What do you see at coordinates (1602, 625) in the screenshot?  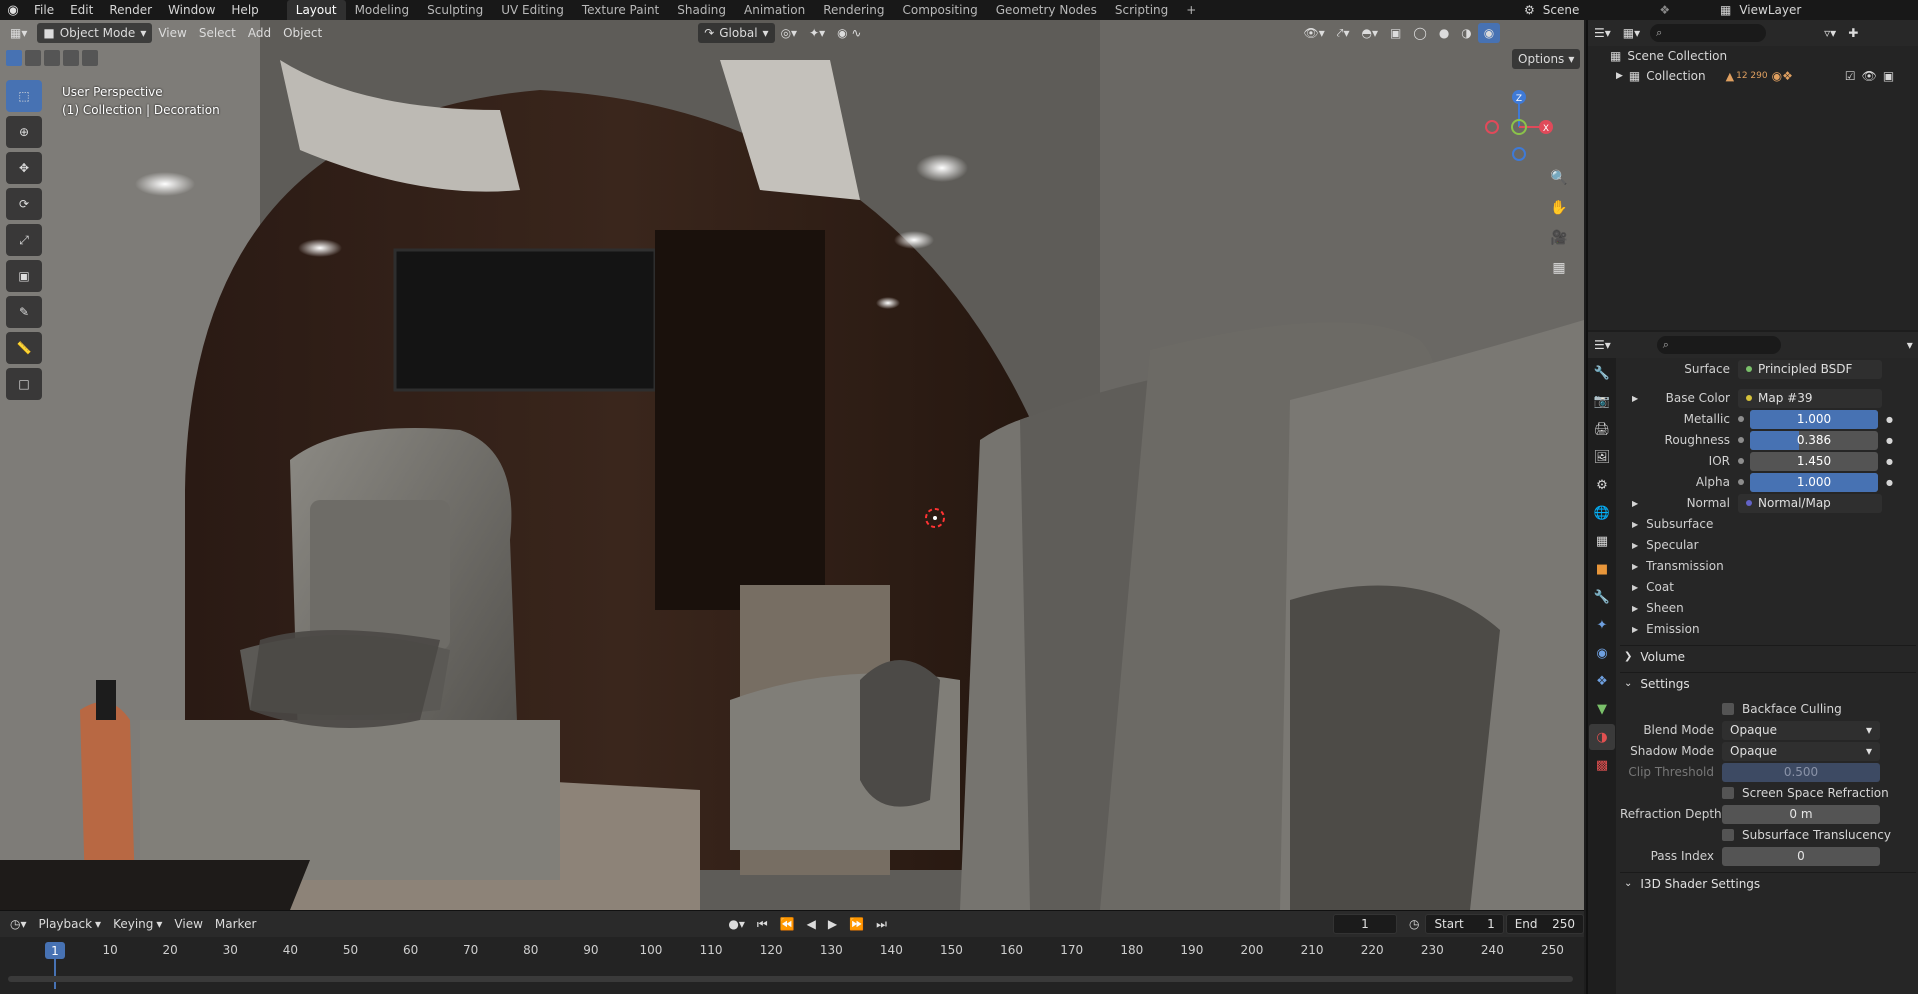 I see `particles-tab-icon: ✦` at bounding box center [1602, 625].